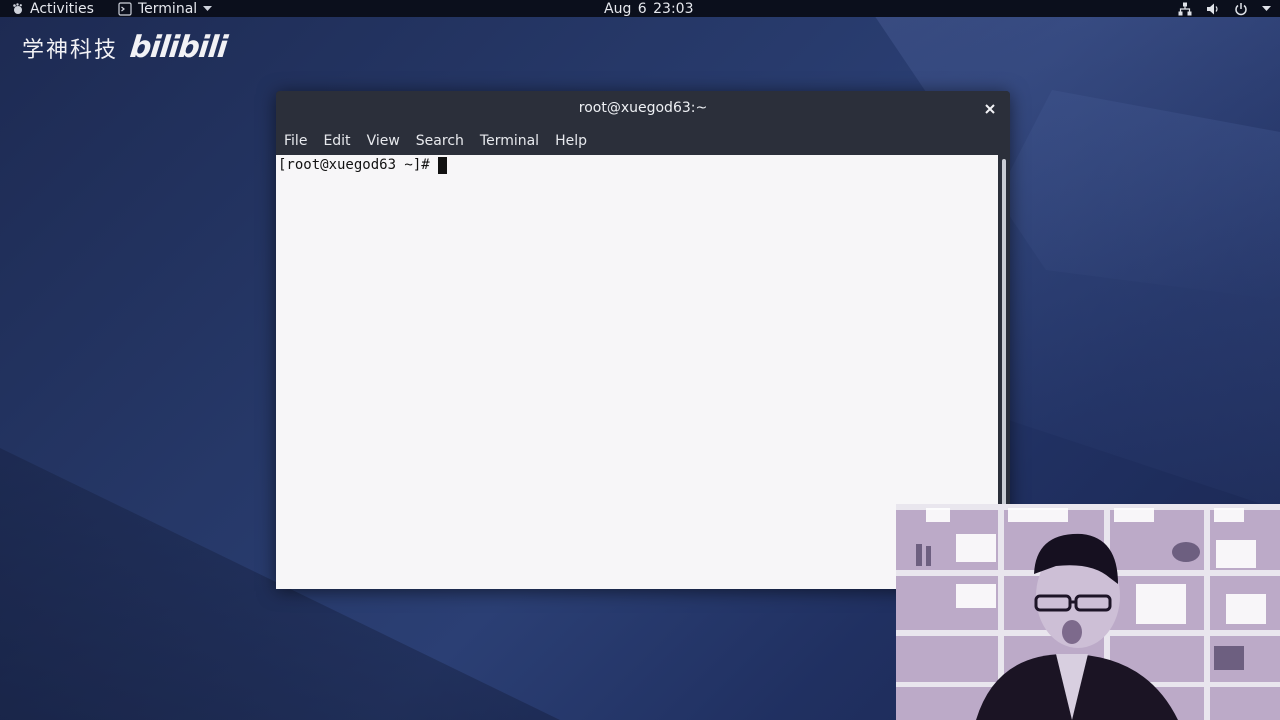  What do you see at coordinates (18, 8) in the screenshot?
I see `gnome-foot-icon` at bounding box center [18, 8].